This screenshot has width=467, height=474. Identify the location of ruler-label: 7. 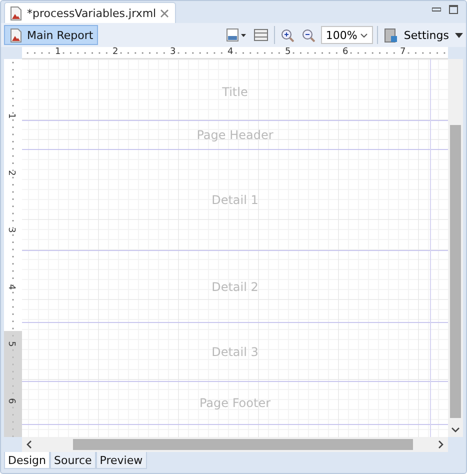
(403, 52).